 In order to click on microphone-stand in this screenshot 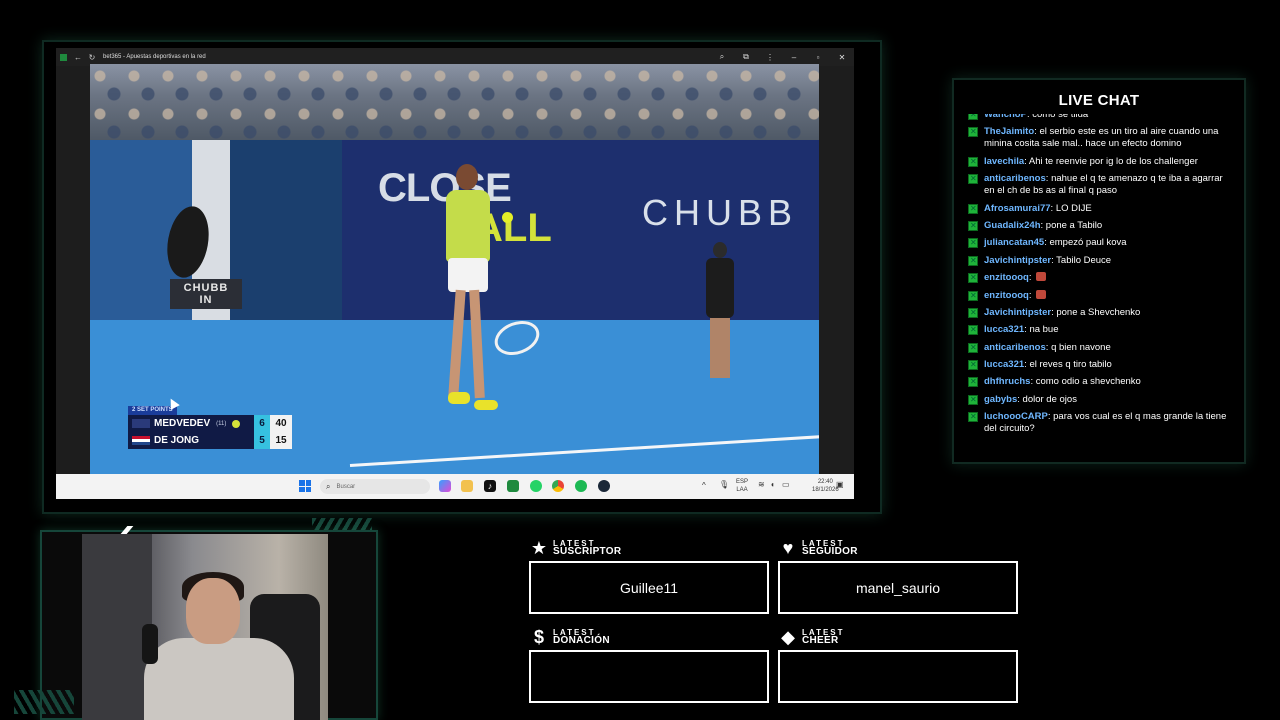, I will do `click(150, 644)`.